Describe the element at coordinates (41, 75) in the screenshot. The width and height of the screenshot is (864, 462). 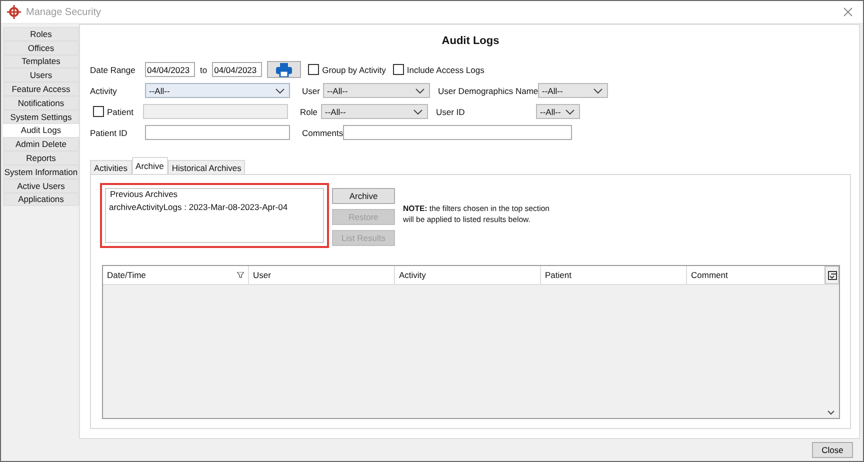
I see `sidebar-item: Users` at that location.